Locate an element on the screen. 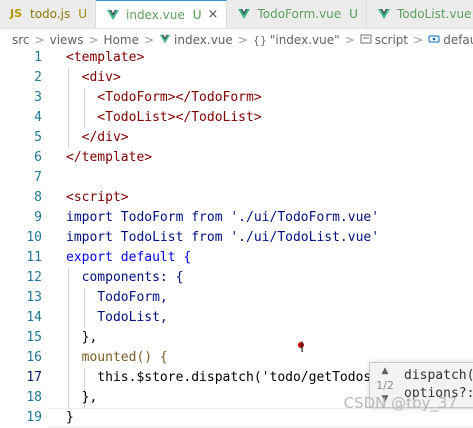 Image resolution: width=473 pixels, height=428 pixels. code-line: 6 </template> is located at coordinates (236, 158).